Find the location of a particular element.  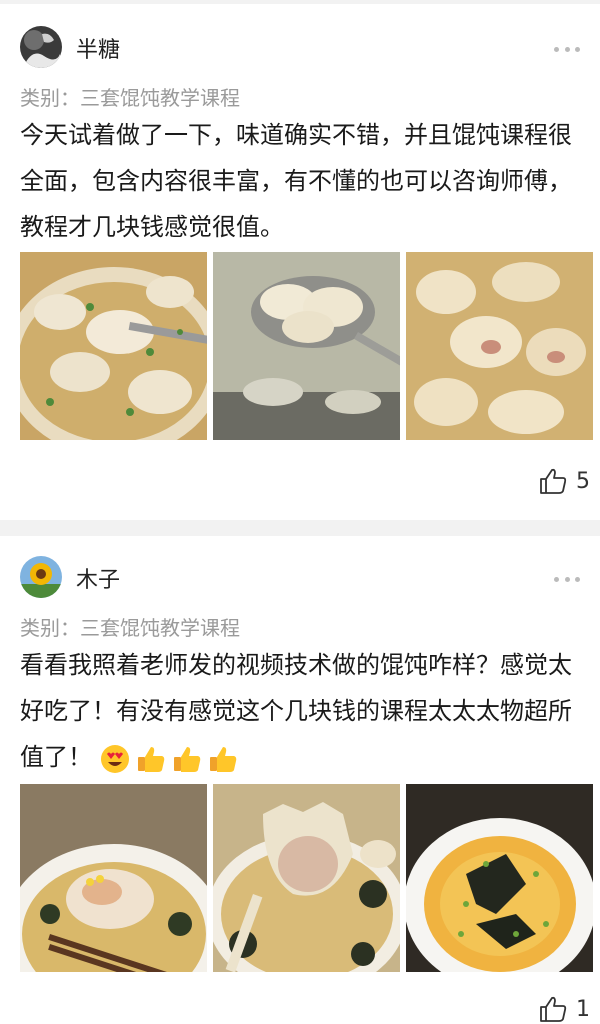

wonton-ladle-photo is located at coordinates (306, 346).